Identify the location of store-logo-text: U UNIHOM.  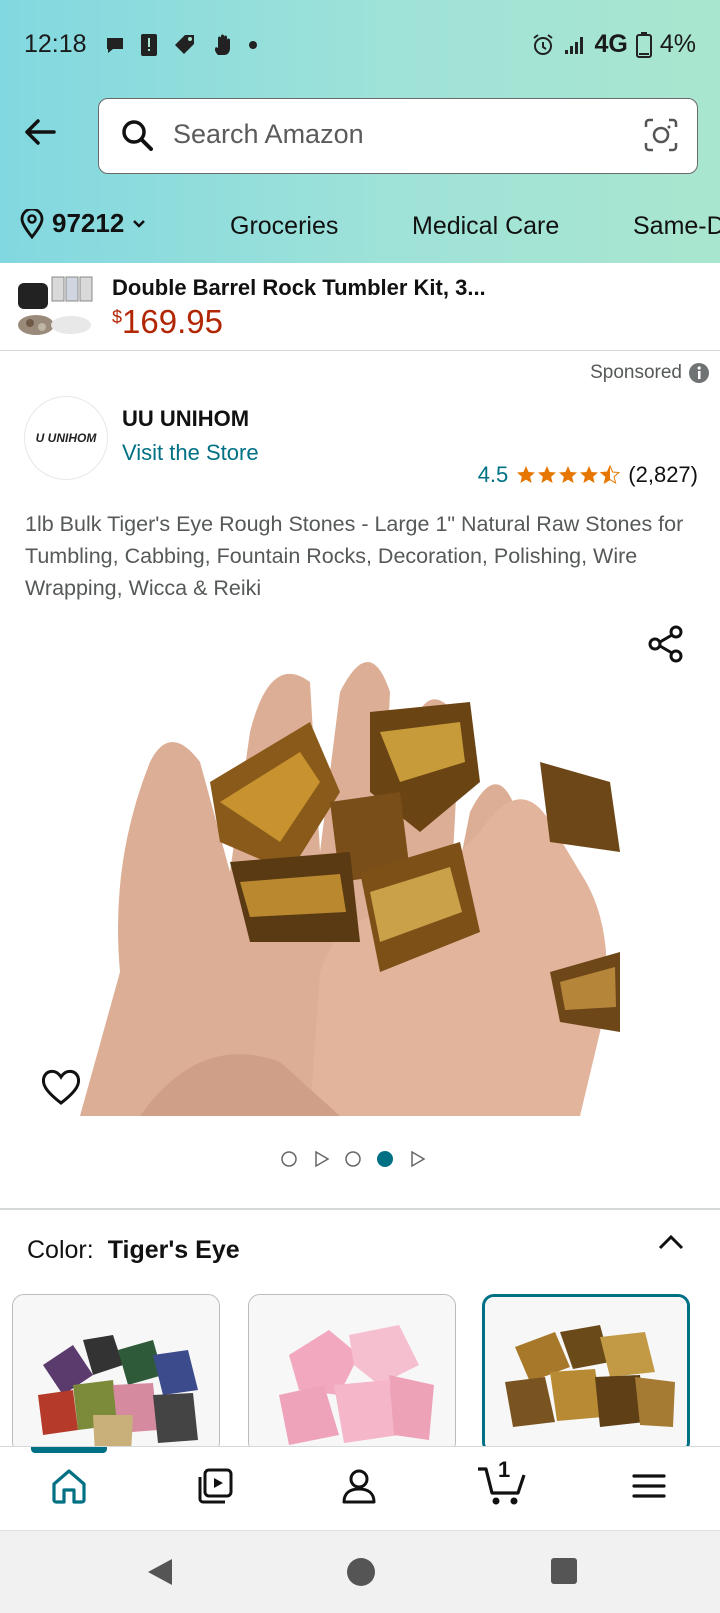
(66, 438).